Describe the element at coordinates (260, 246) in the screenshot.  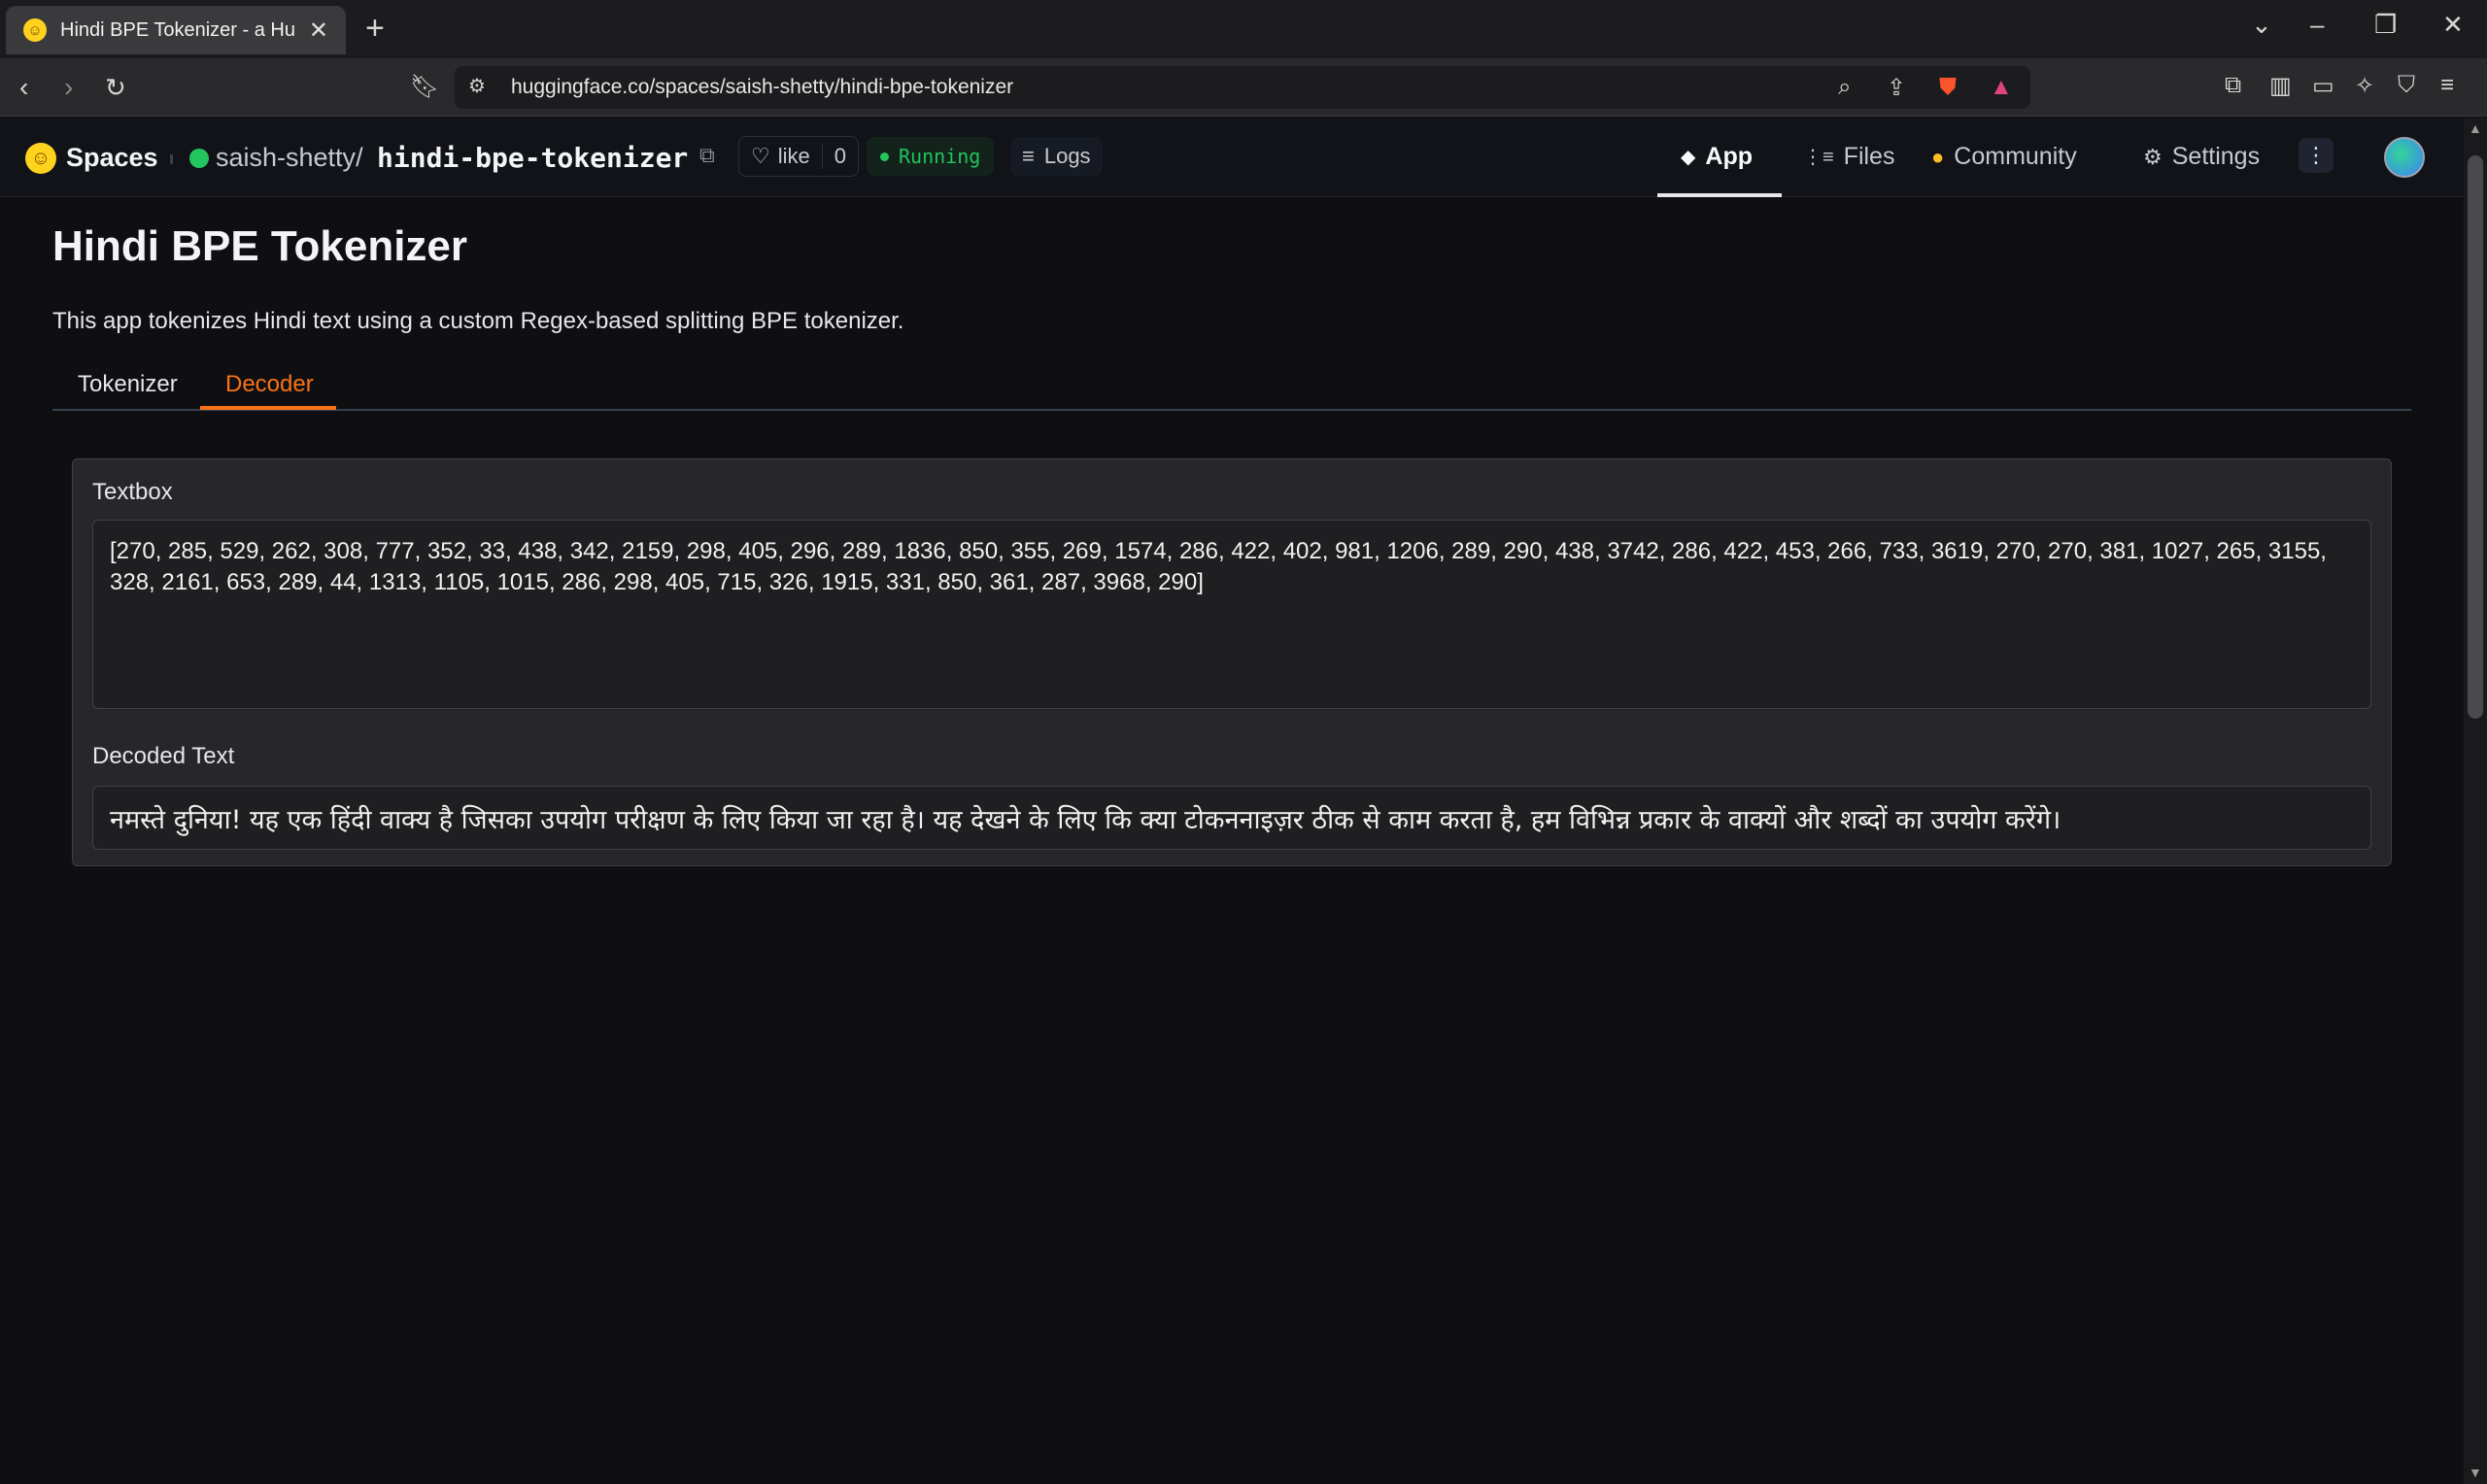
I see `page-title: Hindi BPE Tokenizer` at that location.